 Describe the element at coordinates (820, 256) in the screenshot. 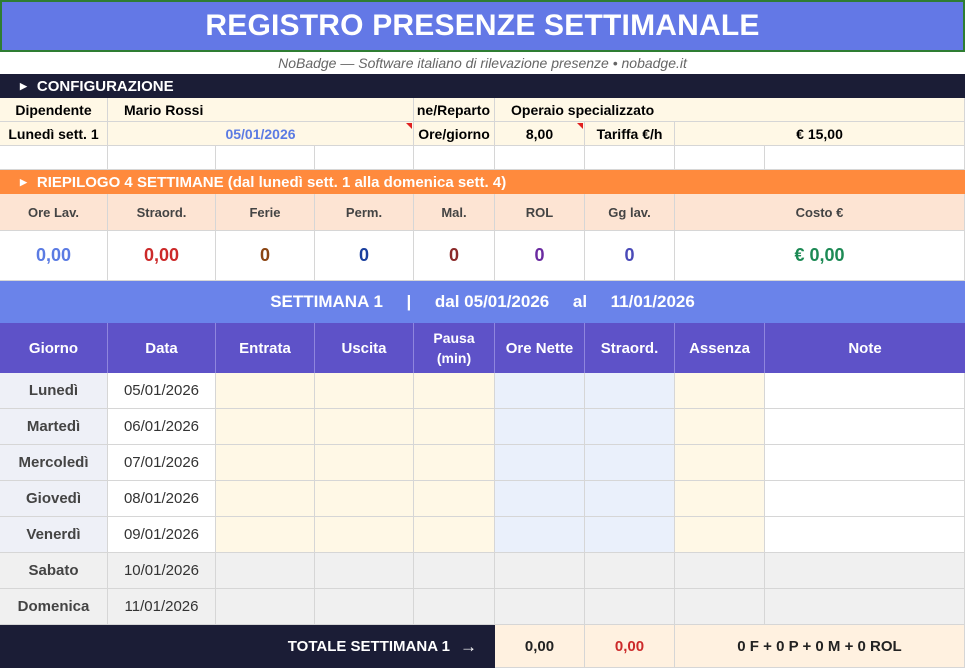

I see `summary-costo-value: € 0,00` at that location.